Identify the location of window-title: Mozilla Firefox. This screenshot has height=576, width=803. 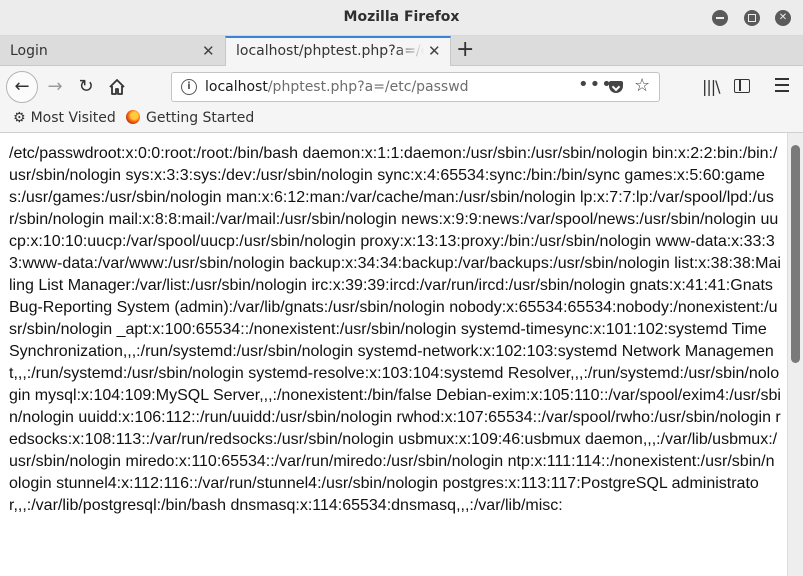
(401, 17).